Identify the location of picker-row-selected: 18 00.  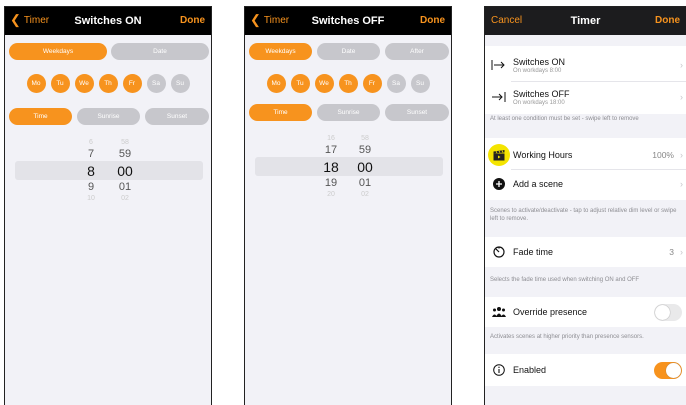
(348, 167).